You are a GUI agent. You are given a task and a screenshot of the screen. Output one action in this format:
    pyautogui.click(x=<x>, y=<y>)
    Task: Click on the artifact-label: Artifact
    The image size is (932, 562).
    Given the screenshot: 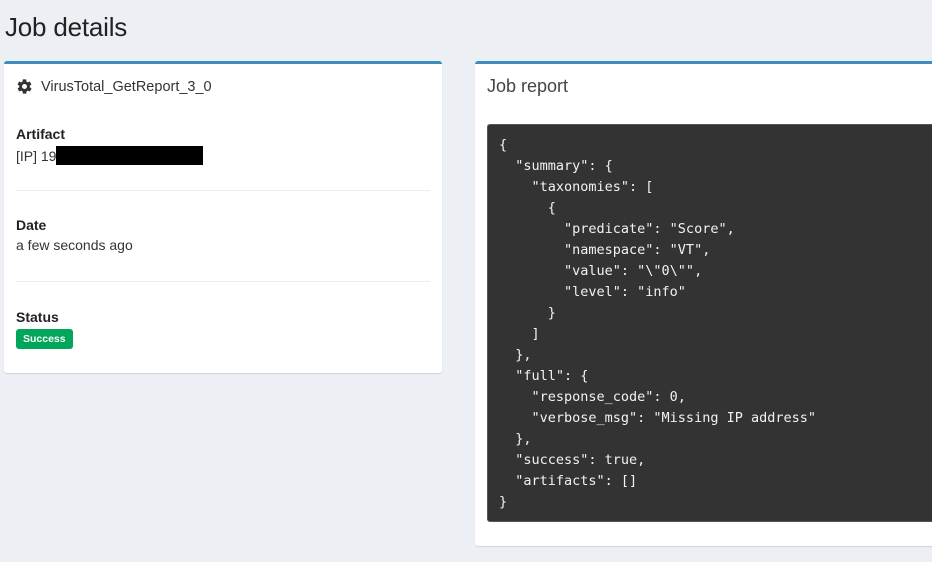 What is the action you would take?
    pyautogui.click(x=41, y=134)
    